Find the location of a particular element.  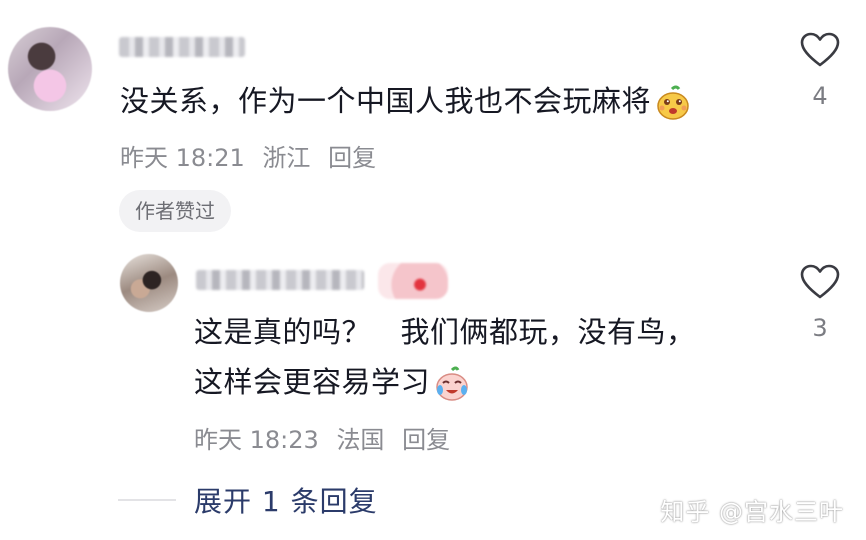

divider is located at coordinates (147, 500).